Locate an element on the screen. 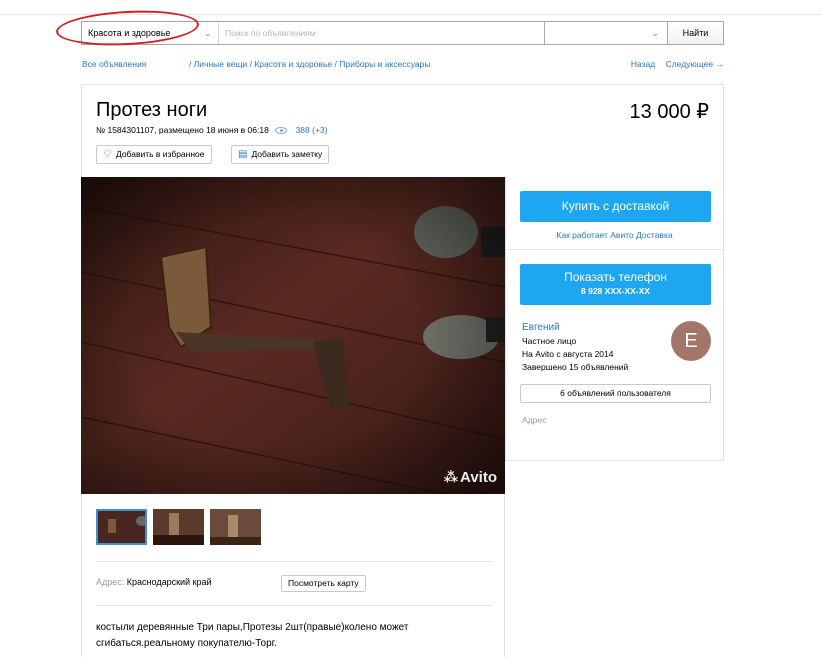 This screenshot has width=822, height=657. region-select: ⌄ is located at coordinates (604, 33).